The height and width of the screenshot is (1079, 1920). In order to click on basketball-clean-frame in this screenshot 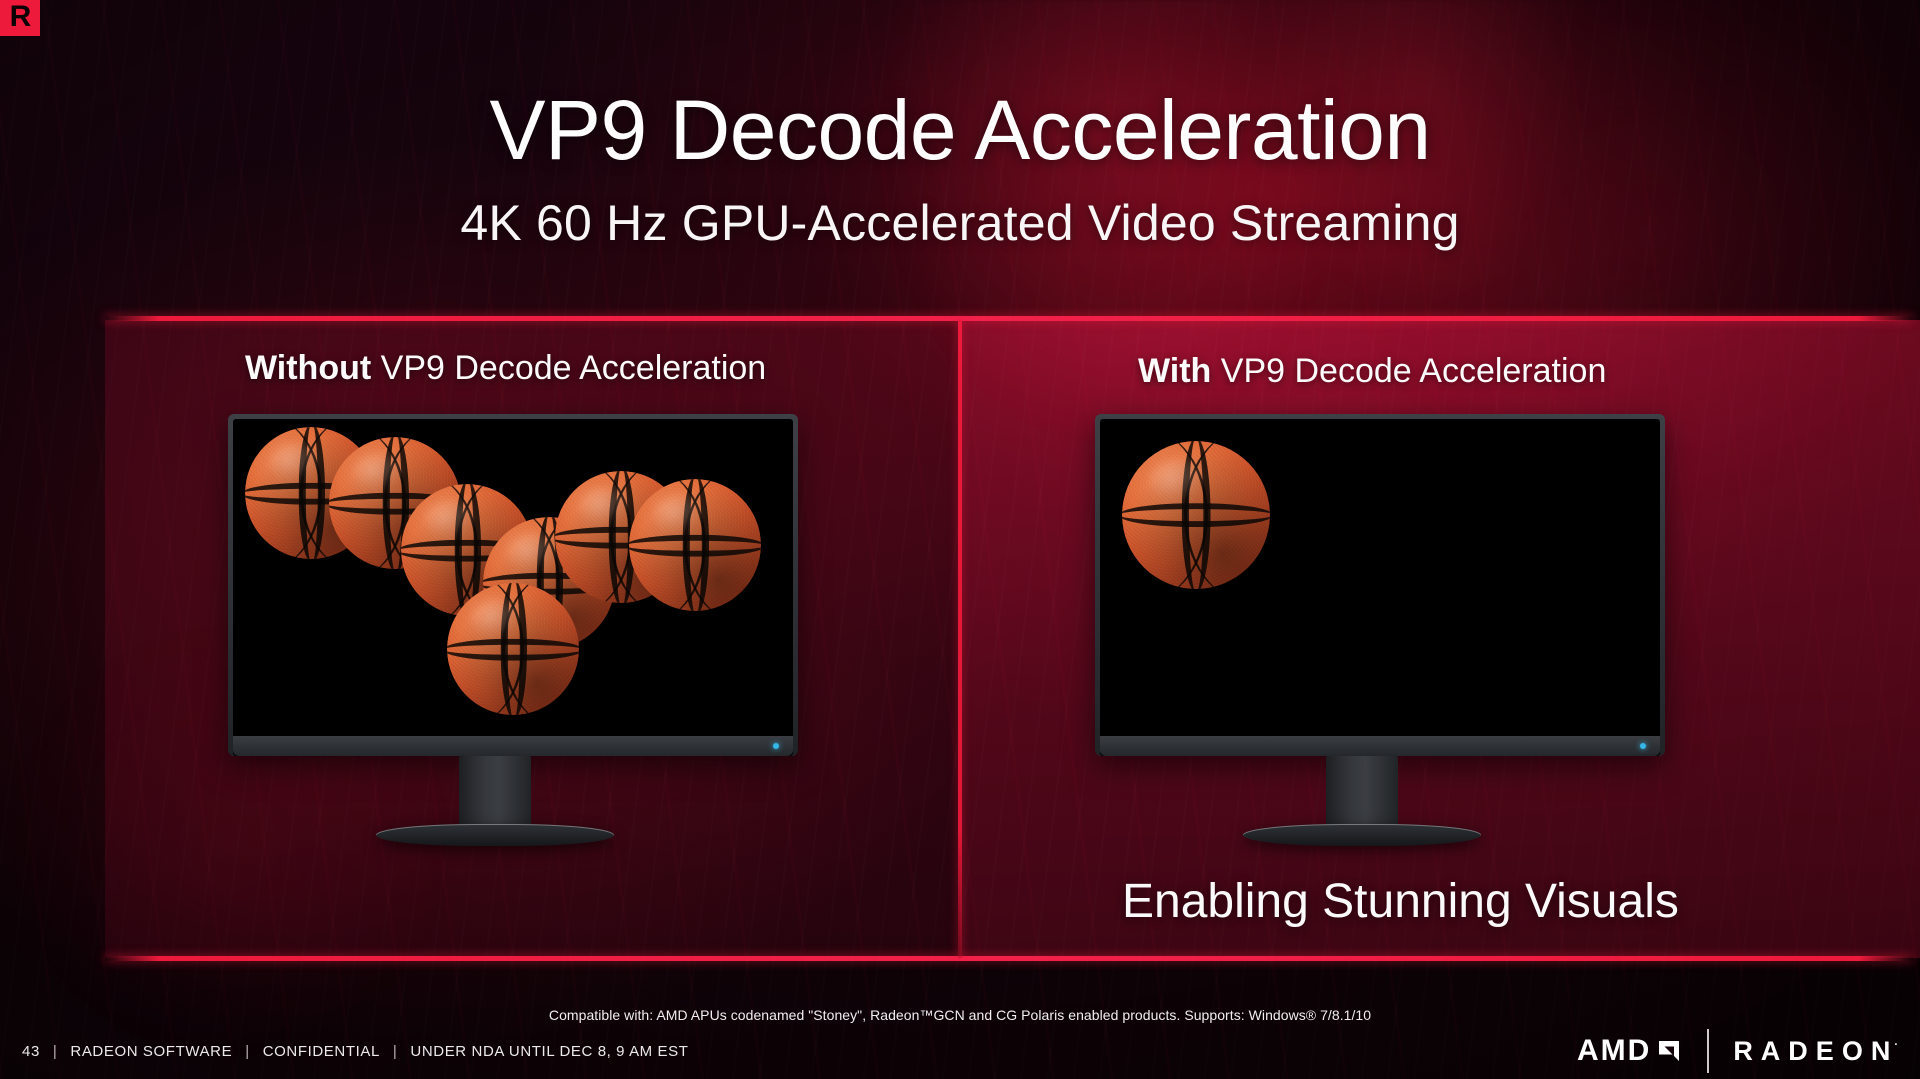, I will do `click(1196, 515)`.